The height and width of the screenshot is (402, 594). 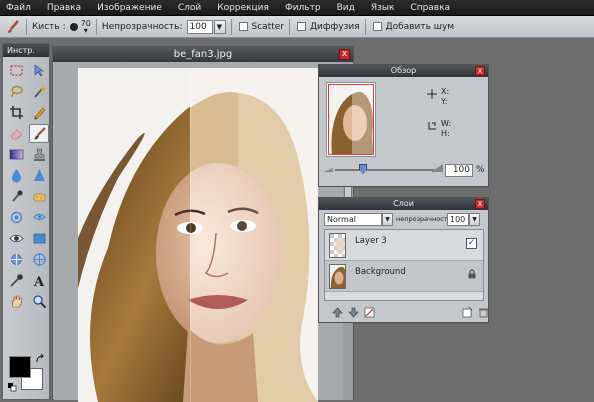 What do you see at coordinates (19, 8) in the screenshot?
I see `menu-file: Файл` at bounding box center [19, 8].